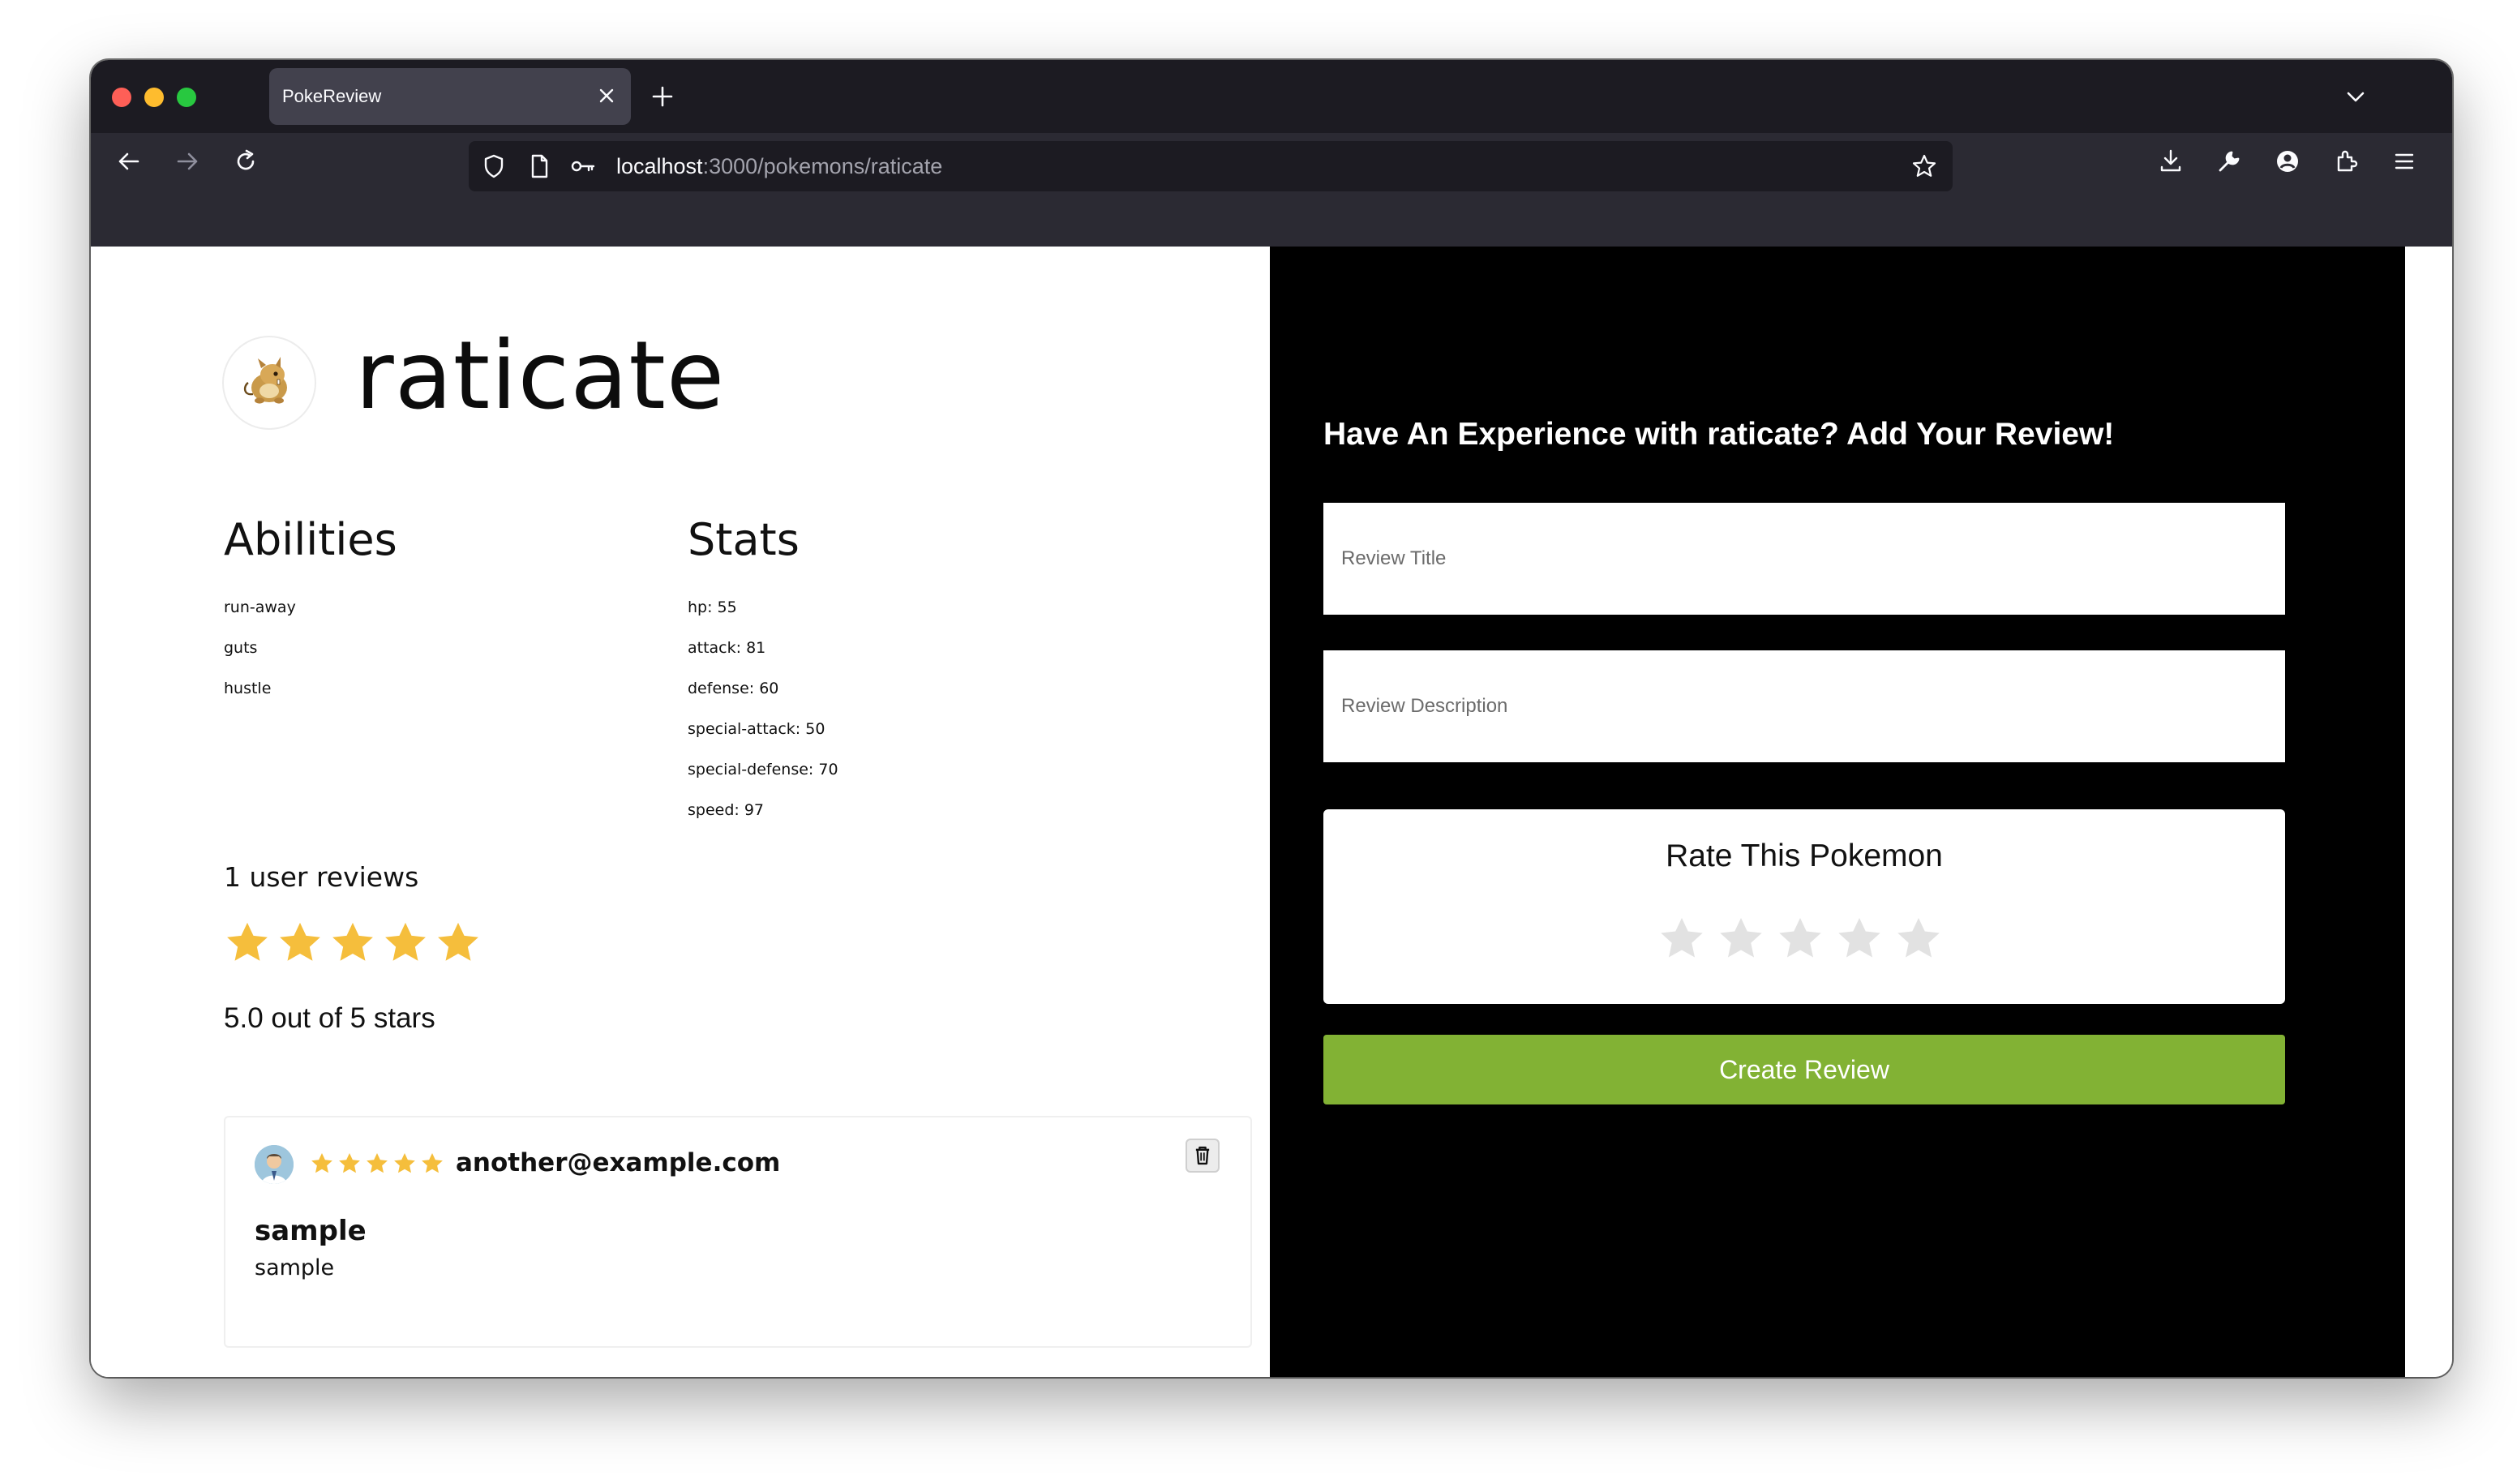  What do you see at coordinates (2355, 96) in the screenshot?
I see `chevron-down-icon` at bounding box center [2355, 96].